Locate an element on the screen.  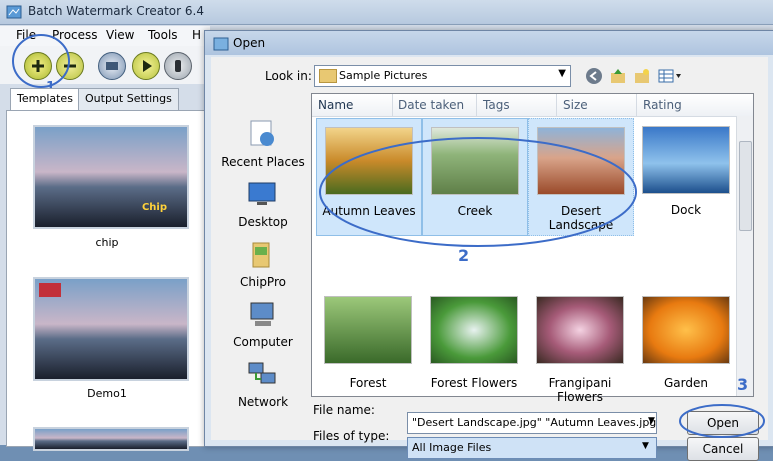
place-label: ChipPro is located at coordinates (263, 282).